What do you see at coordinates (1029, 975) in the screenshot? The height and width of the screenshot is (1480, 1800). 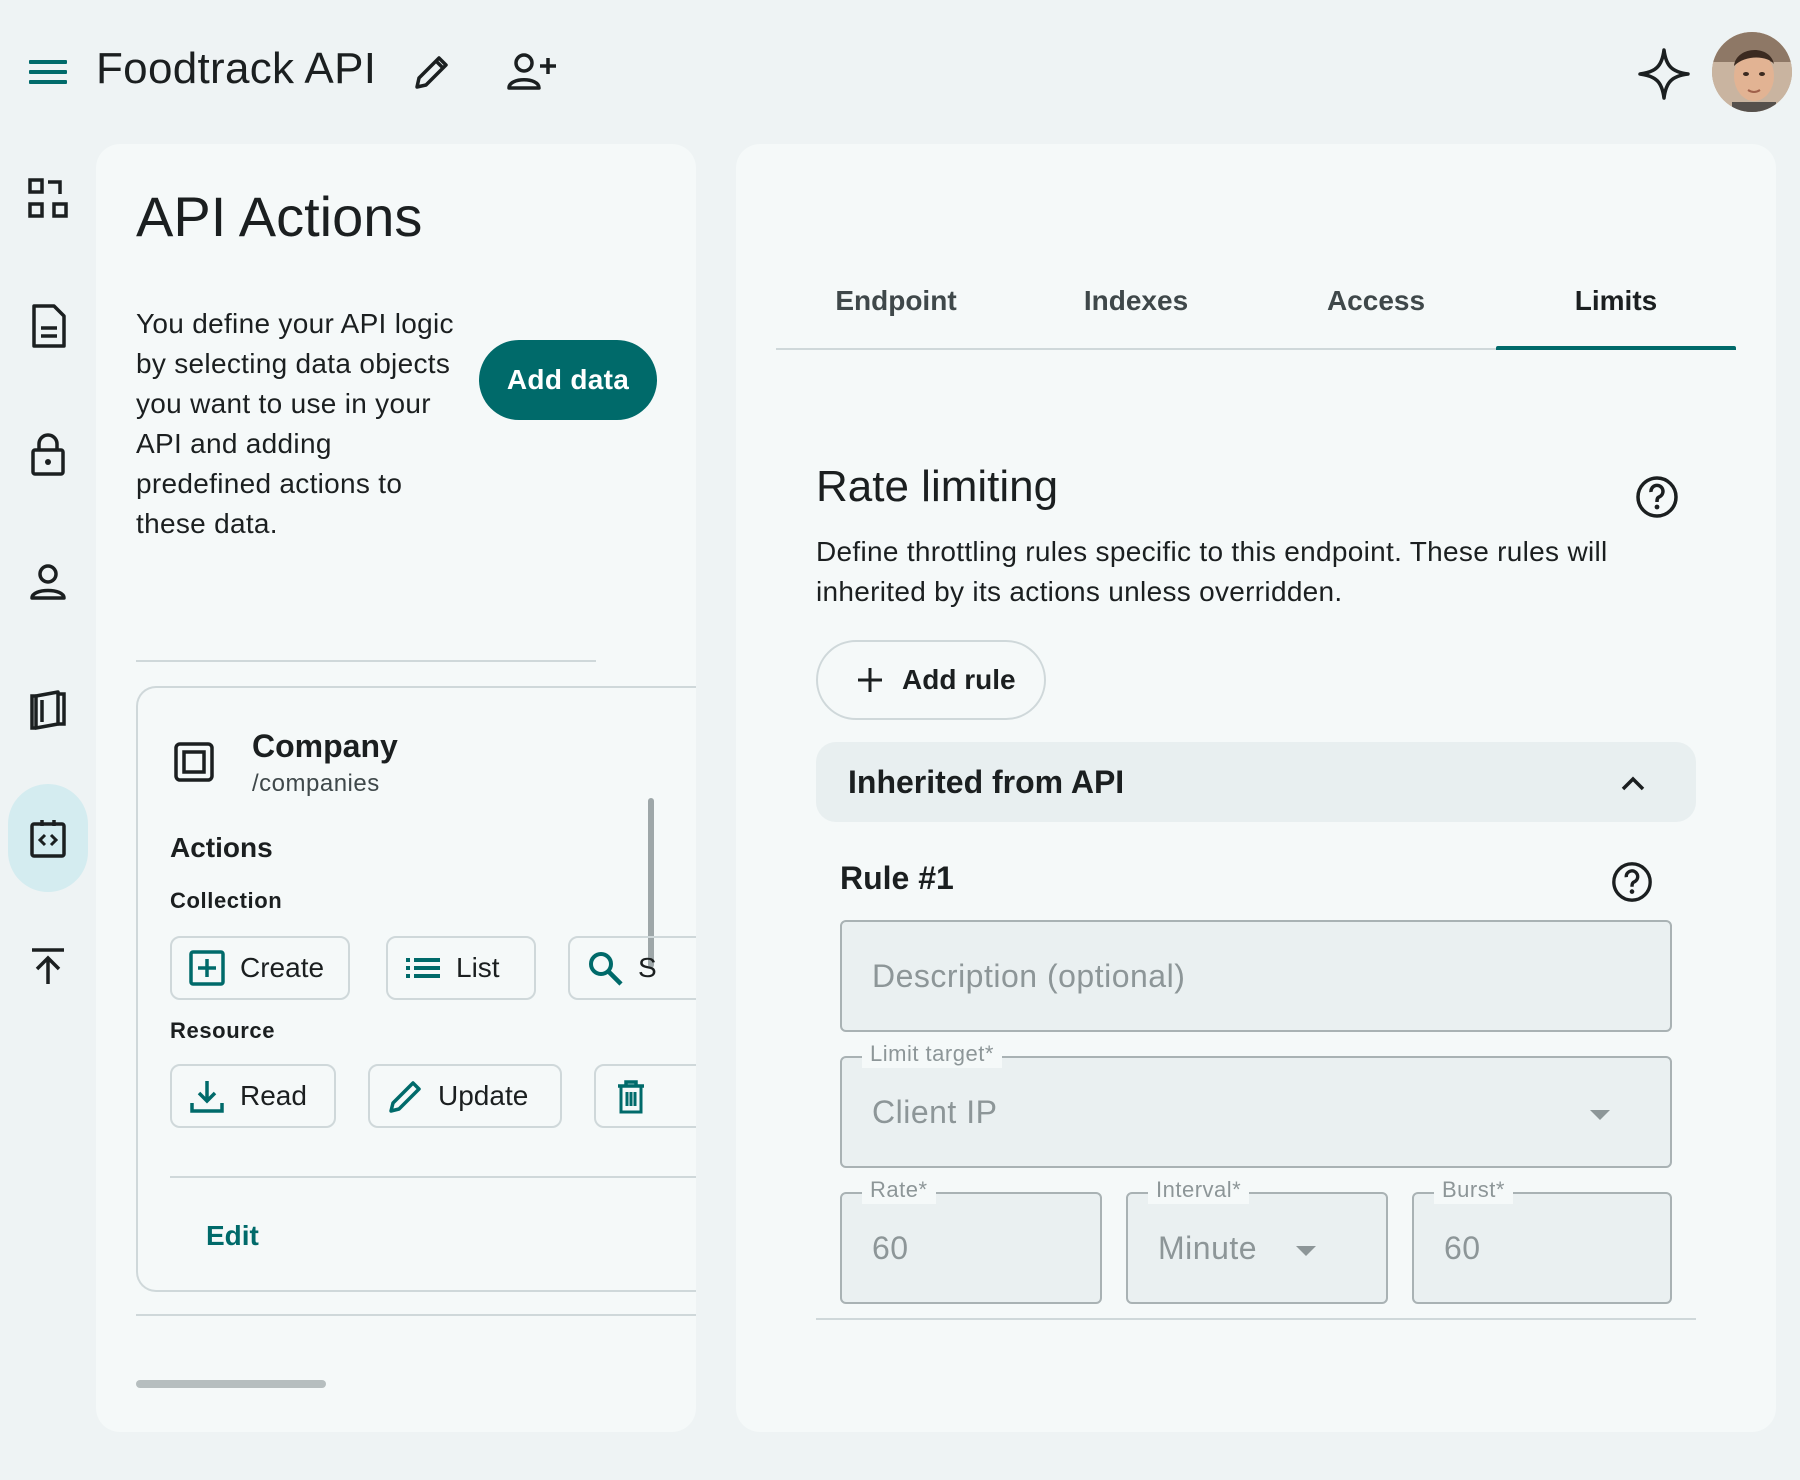 I see `description-placeholder: Description (optional)` at bounding box center [1029, 975].